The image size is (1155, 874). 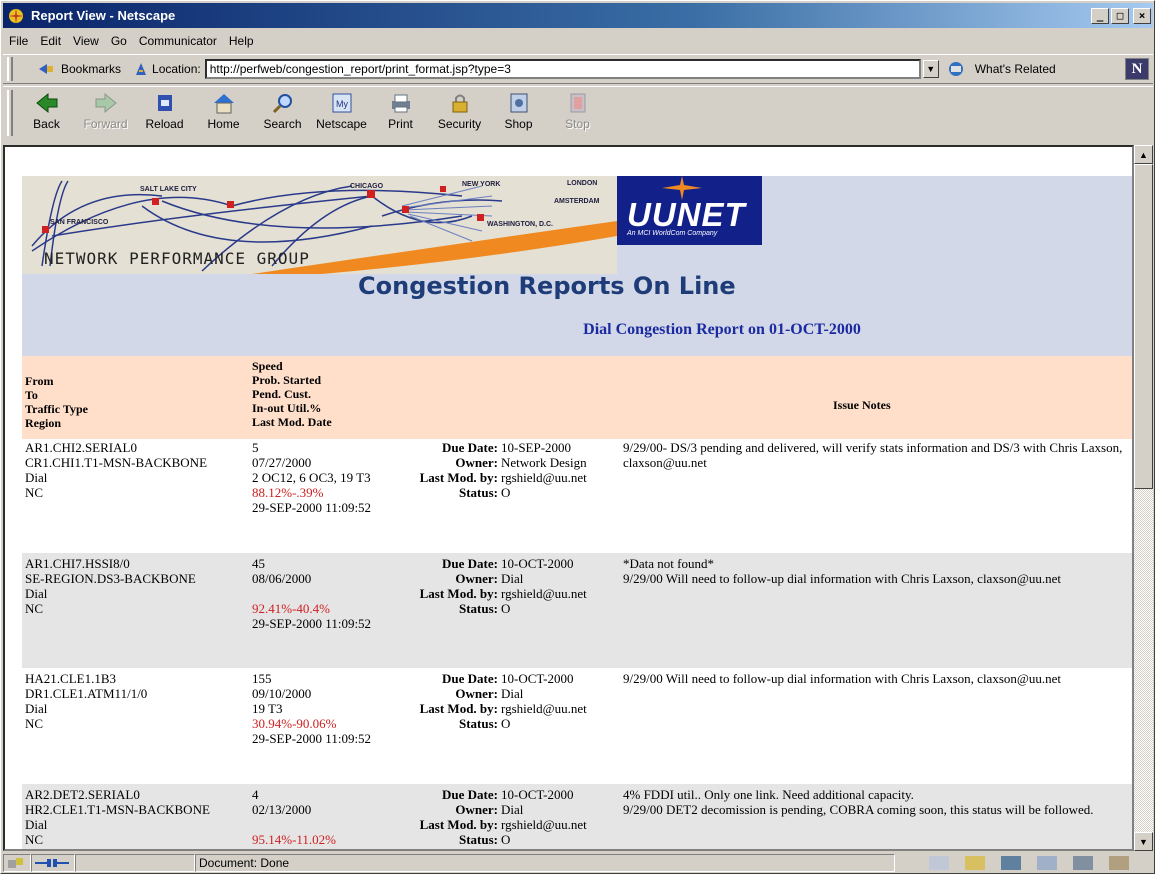 I want to click on url-dropdown-button: ▼, so click(x=930, y=69).